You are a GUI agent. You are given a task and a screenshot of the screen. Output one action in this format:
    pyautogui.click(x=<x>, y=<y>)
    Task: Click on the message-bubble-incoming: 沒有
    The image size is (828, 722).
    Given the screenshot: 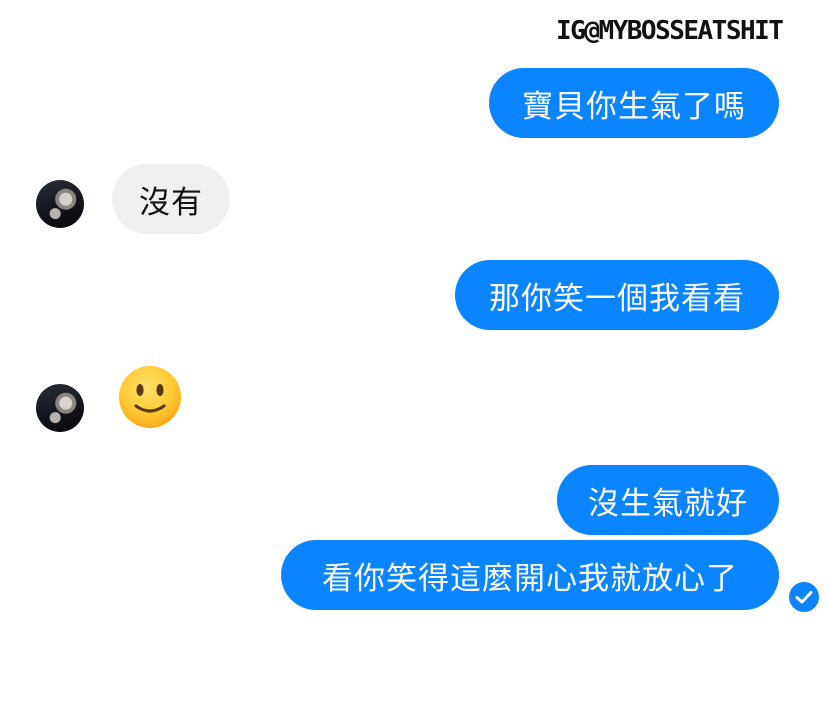 What is the action you would take?
    pyautogui.click(x=171, y=199)
    